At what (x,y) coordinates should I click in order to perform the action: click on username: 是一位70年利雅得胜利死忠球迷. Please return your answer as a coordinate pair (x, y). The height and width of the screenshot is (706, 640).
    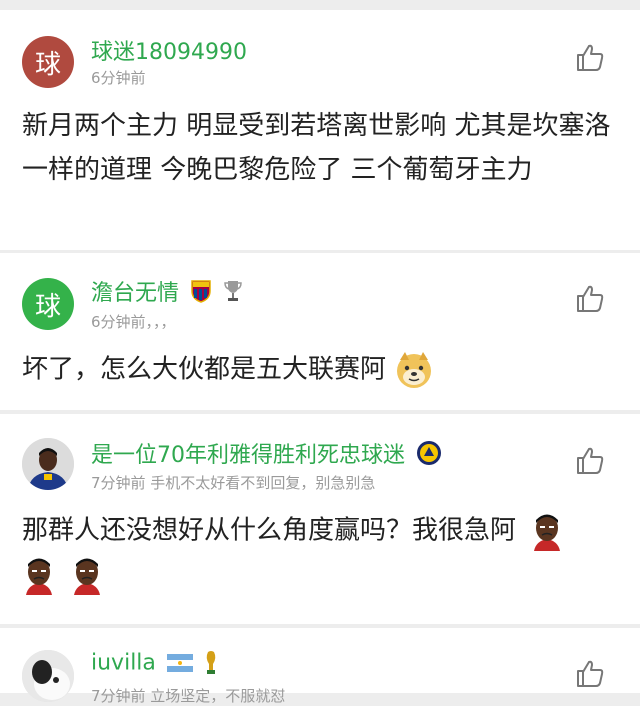
    Looking at the image, I should click on (248, 455).